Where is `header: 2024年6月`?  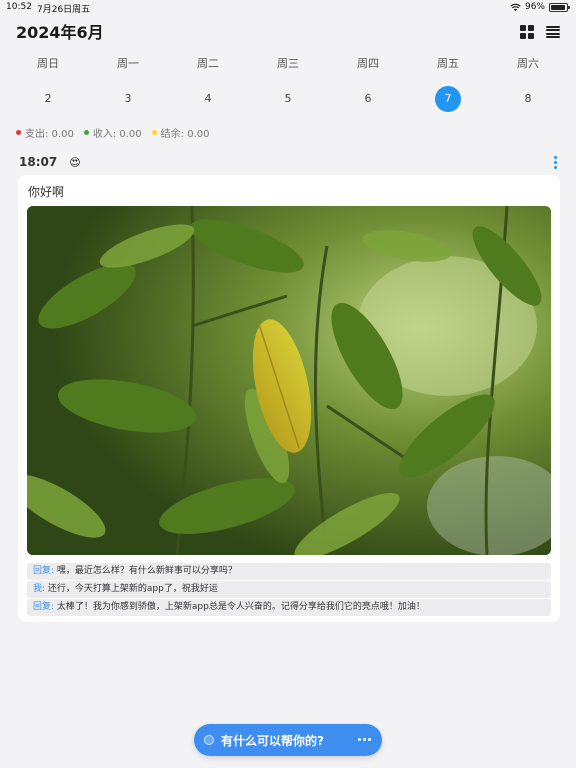
header: 2024年6月 is located at coordinates (288, 33).